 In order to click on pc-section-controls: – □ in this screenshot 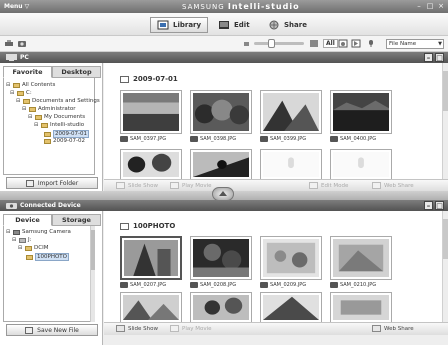, I will do `click(434, 57)`.